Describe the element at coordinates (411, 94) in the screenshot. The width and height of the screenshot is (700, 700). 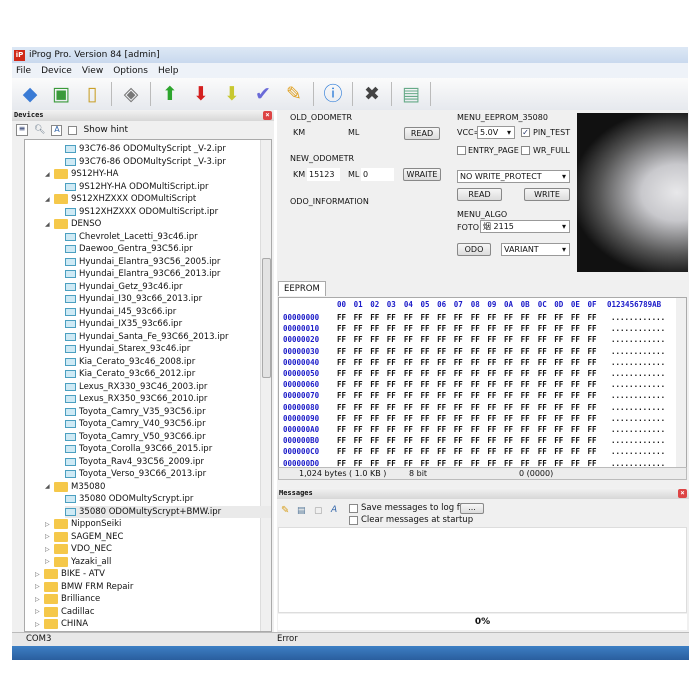
I see `calculator-icon: ▤` at that location.